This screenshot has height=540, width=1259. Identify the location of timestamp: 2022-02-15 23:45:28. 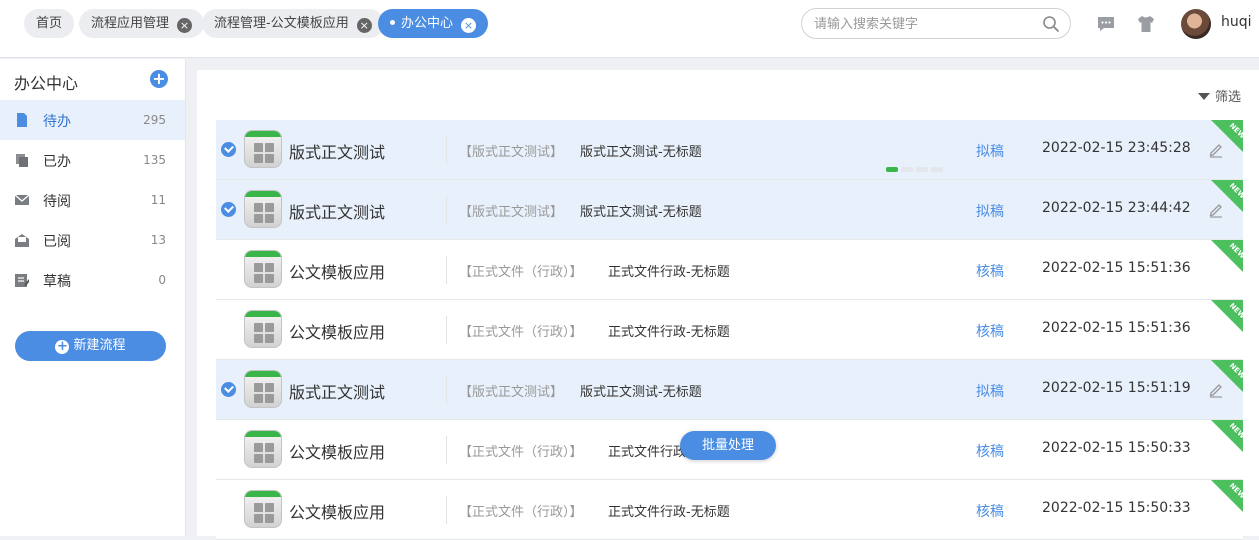
(1116, 148).